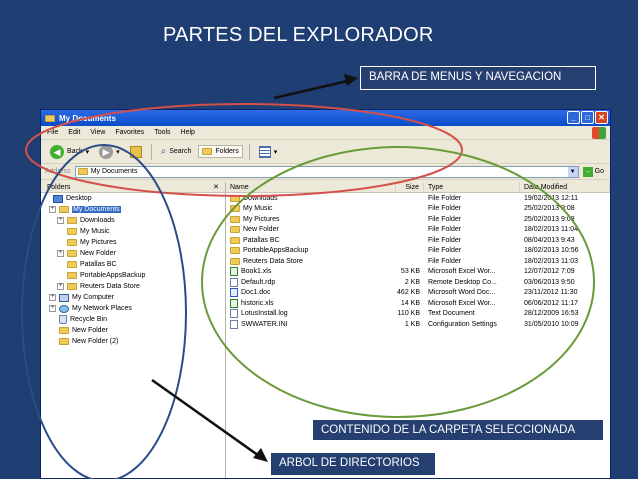 The height and width of the screenshot is (479, 638). I want to click on forward-button: ▶ ▾, so click(109, 152).